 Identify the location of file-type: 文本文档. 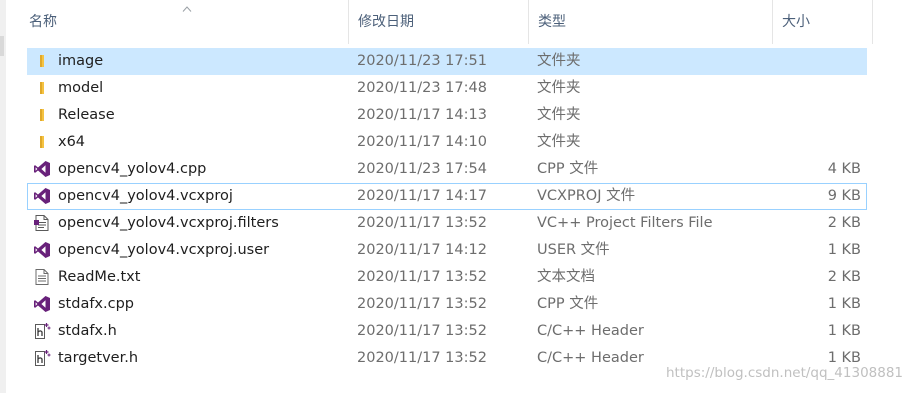
(566, 277).